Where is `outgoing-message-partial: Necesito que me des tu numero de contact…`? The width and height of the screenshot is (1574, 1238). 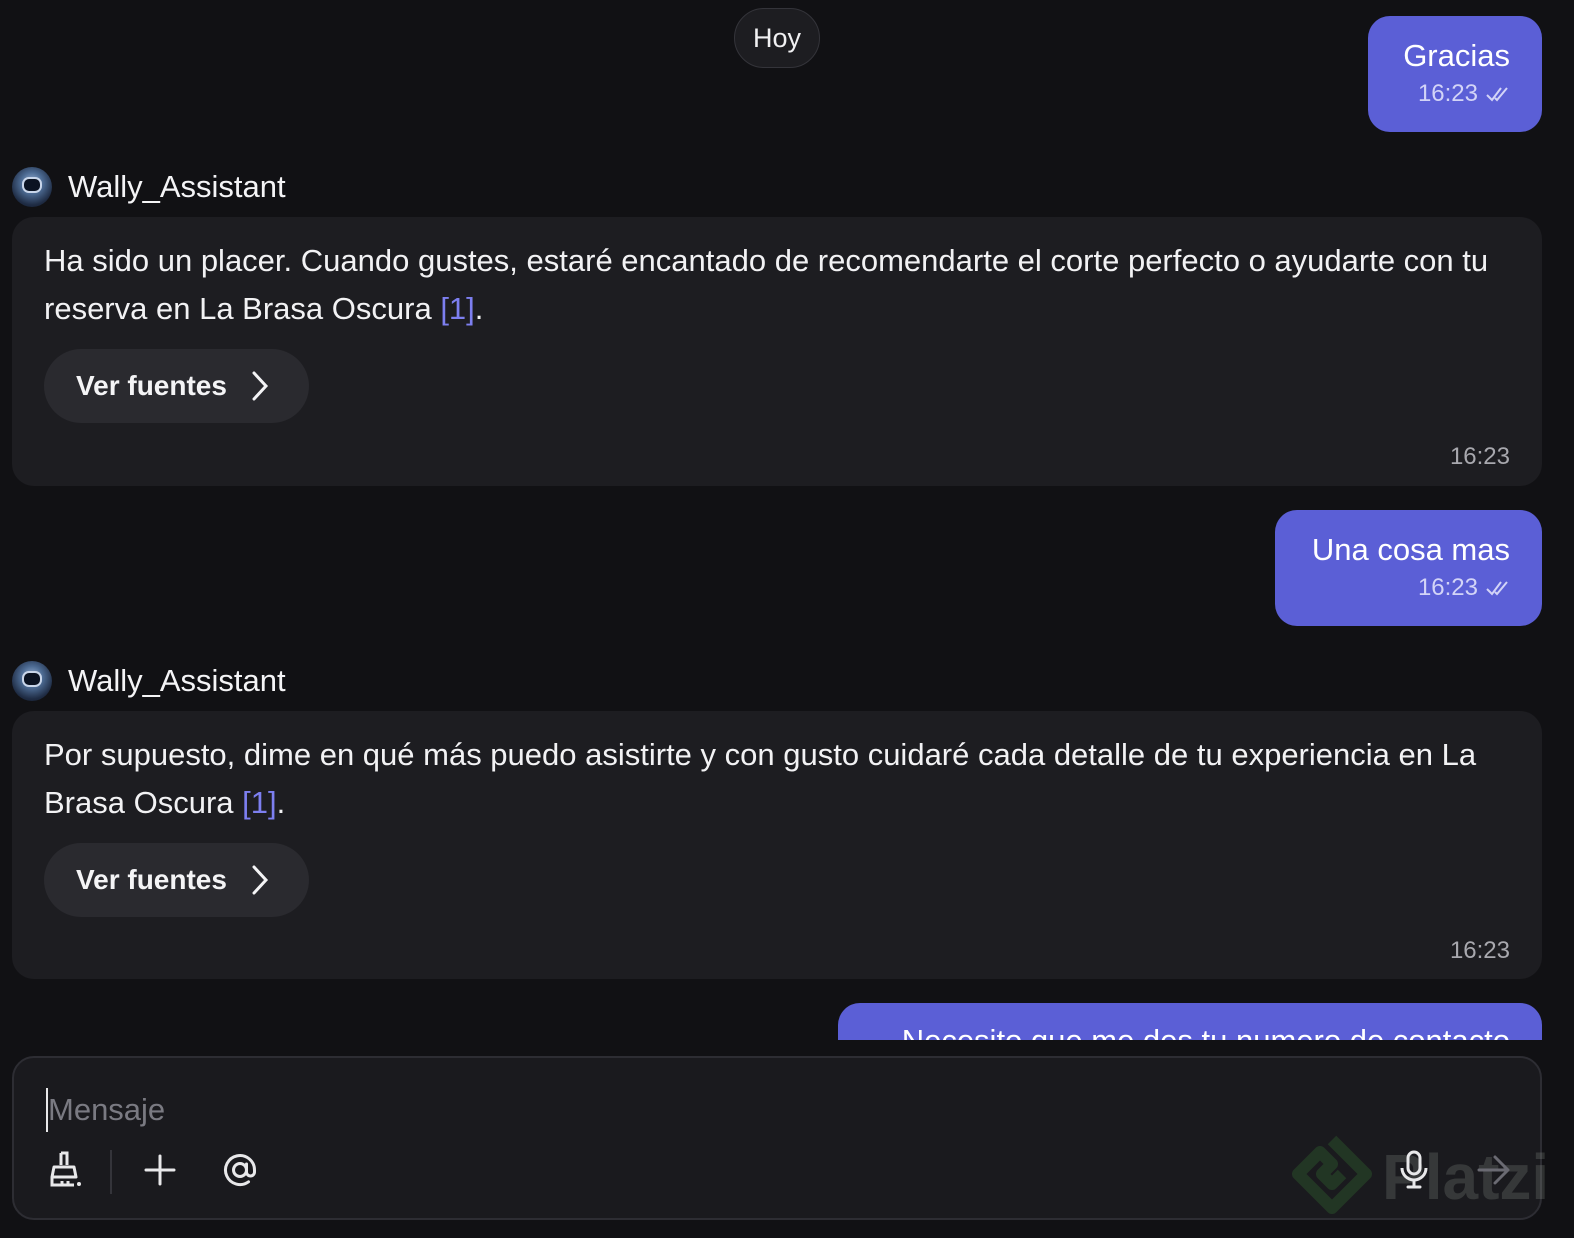
outgoing-message-partial: Necesito que me des tu numero de contact… is located at coordinates (1190, 1021).